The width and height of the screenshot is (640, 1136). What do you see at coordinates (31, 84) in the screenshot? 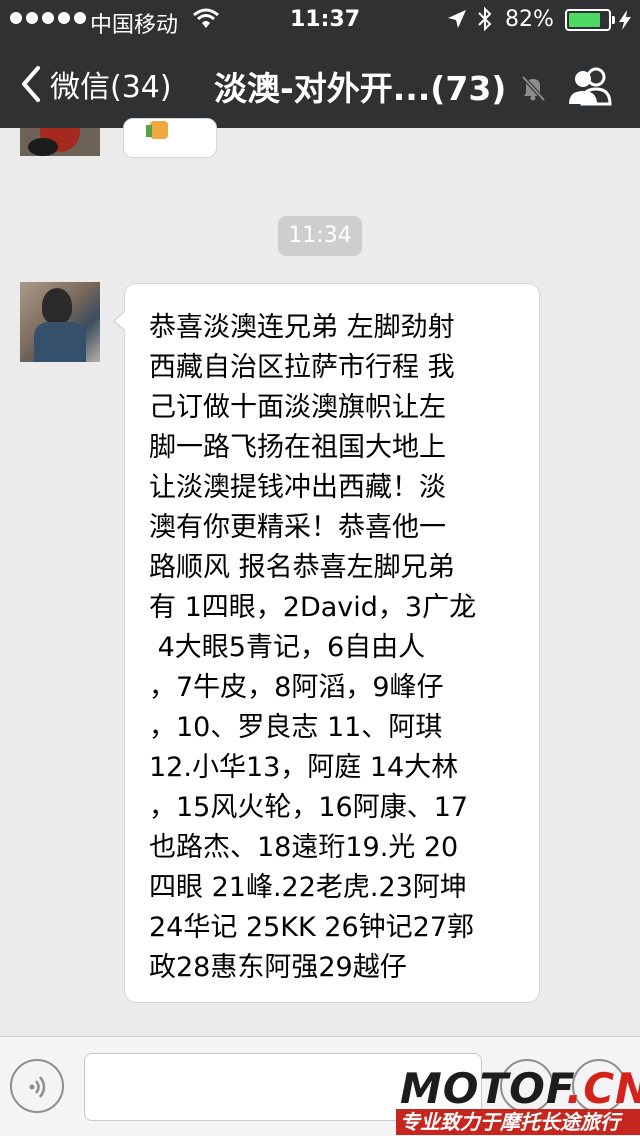
I see `back-chevron-icon` at bounding box center [31, 84].